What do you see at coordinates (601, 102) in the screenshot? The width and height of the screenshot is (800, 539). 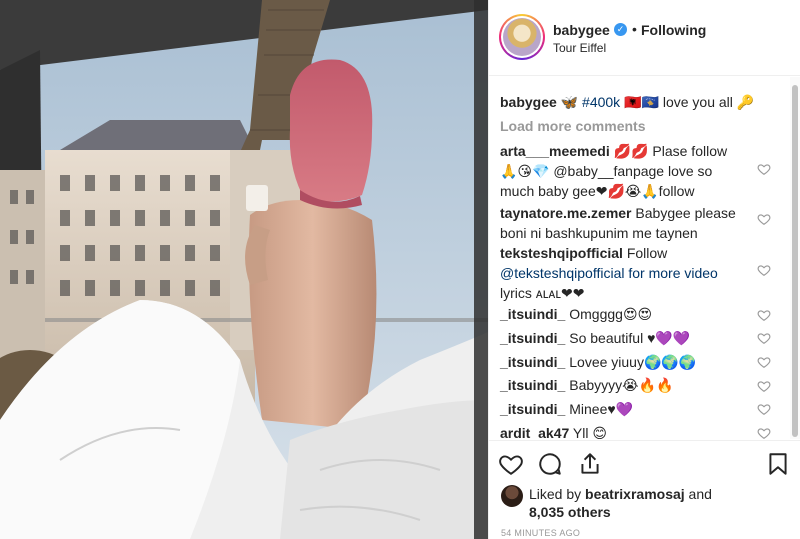 I see `caption-hashtag: #400k` at bounding box center [601, 102].